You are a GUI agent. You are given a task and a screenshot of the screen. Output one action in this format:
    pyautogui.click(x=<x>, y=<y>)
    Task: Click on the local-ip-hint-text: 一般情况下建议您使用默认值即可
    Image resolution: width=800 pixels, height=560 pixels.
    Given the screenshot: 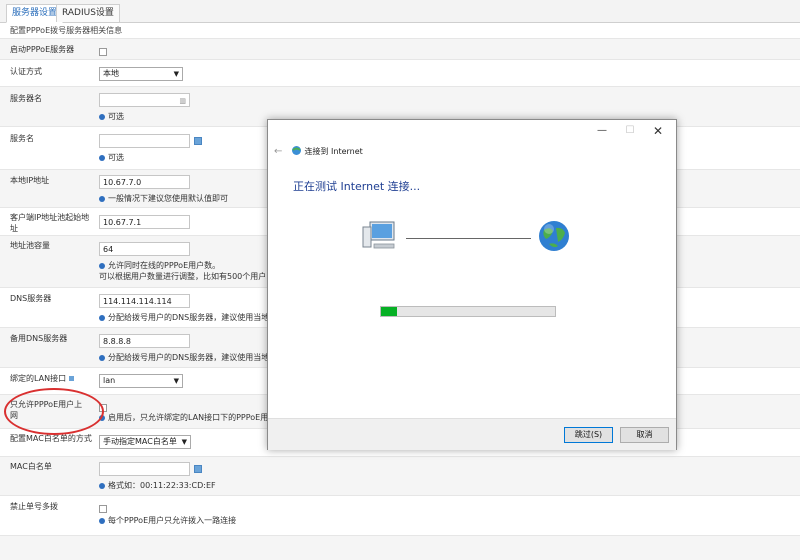 What is the action you would take?
    pyautogui.click(x=168, y=198)
    